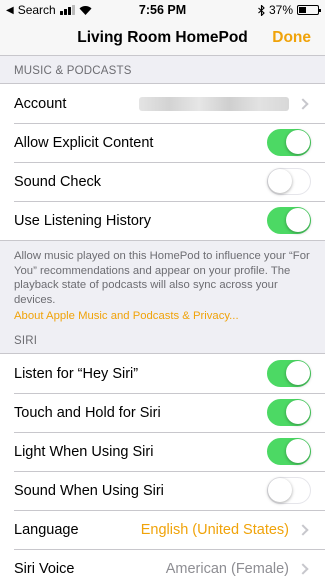 The image size is (325, 578). What do you see at coordinates (162, 451) in the screenshot?
I see `light-when-using-siri-row: Light When Using Siri` at bounding box center [162, 451].